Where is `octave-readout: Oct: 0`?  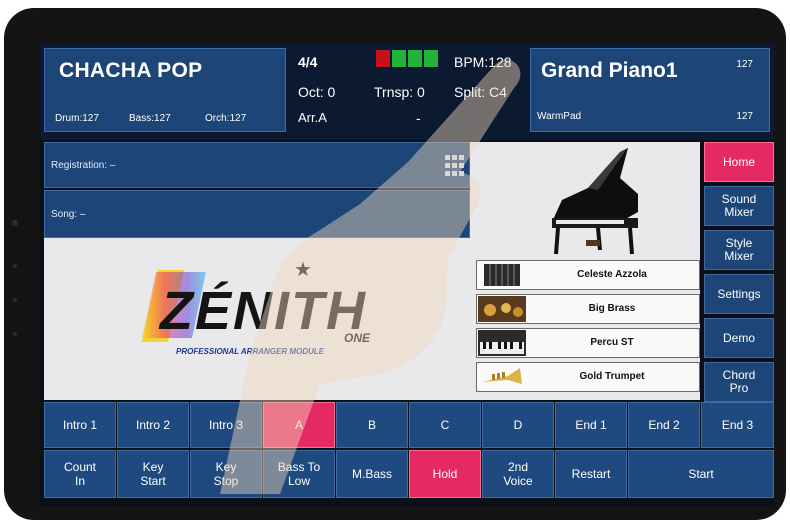 octave-readout: Oct: 0 is located at coordinates (316, 92).